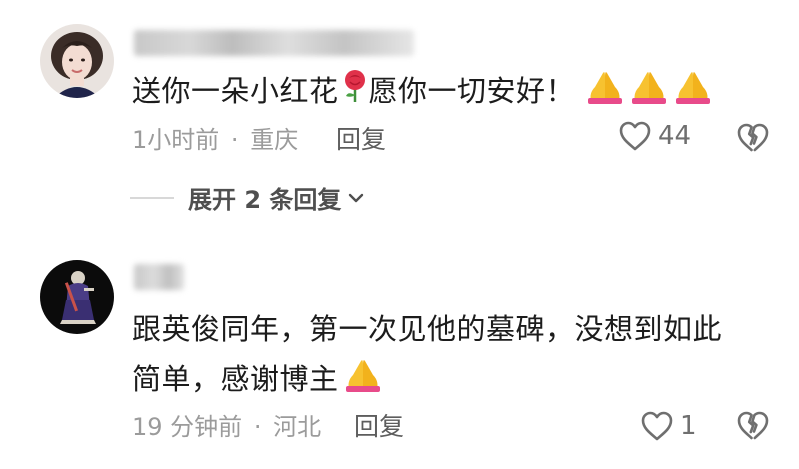  What do you see at coordinates (356, 197) in the screenshot?
I see `chevron-down-icon` at bounding box center [356, 197].